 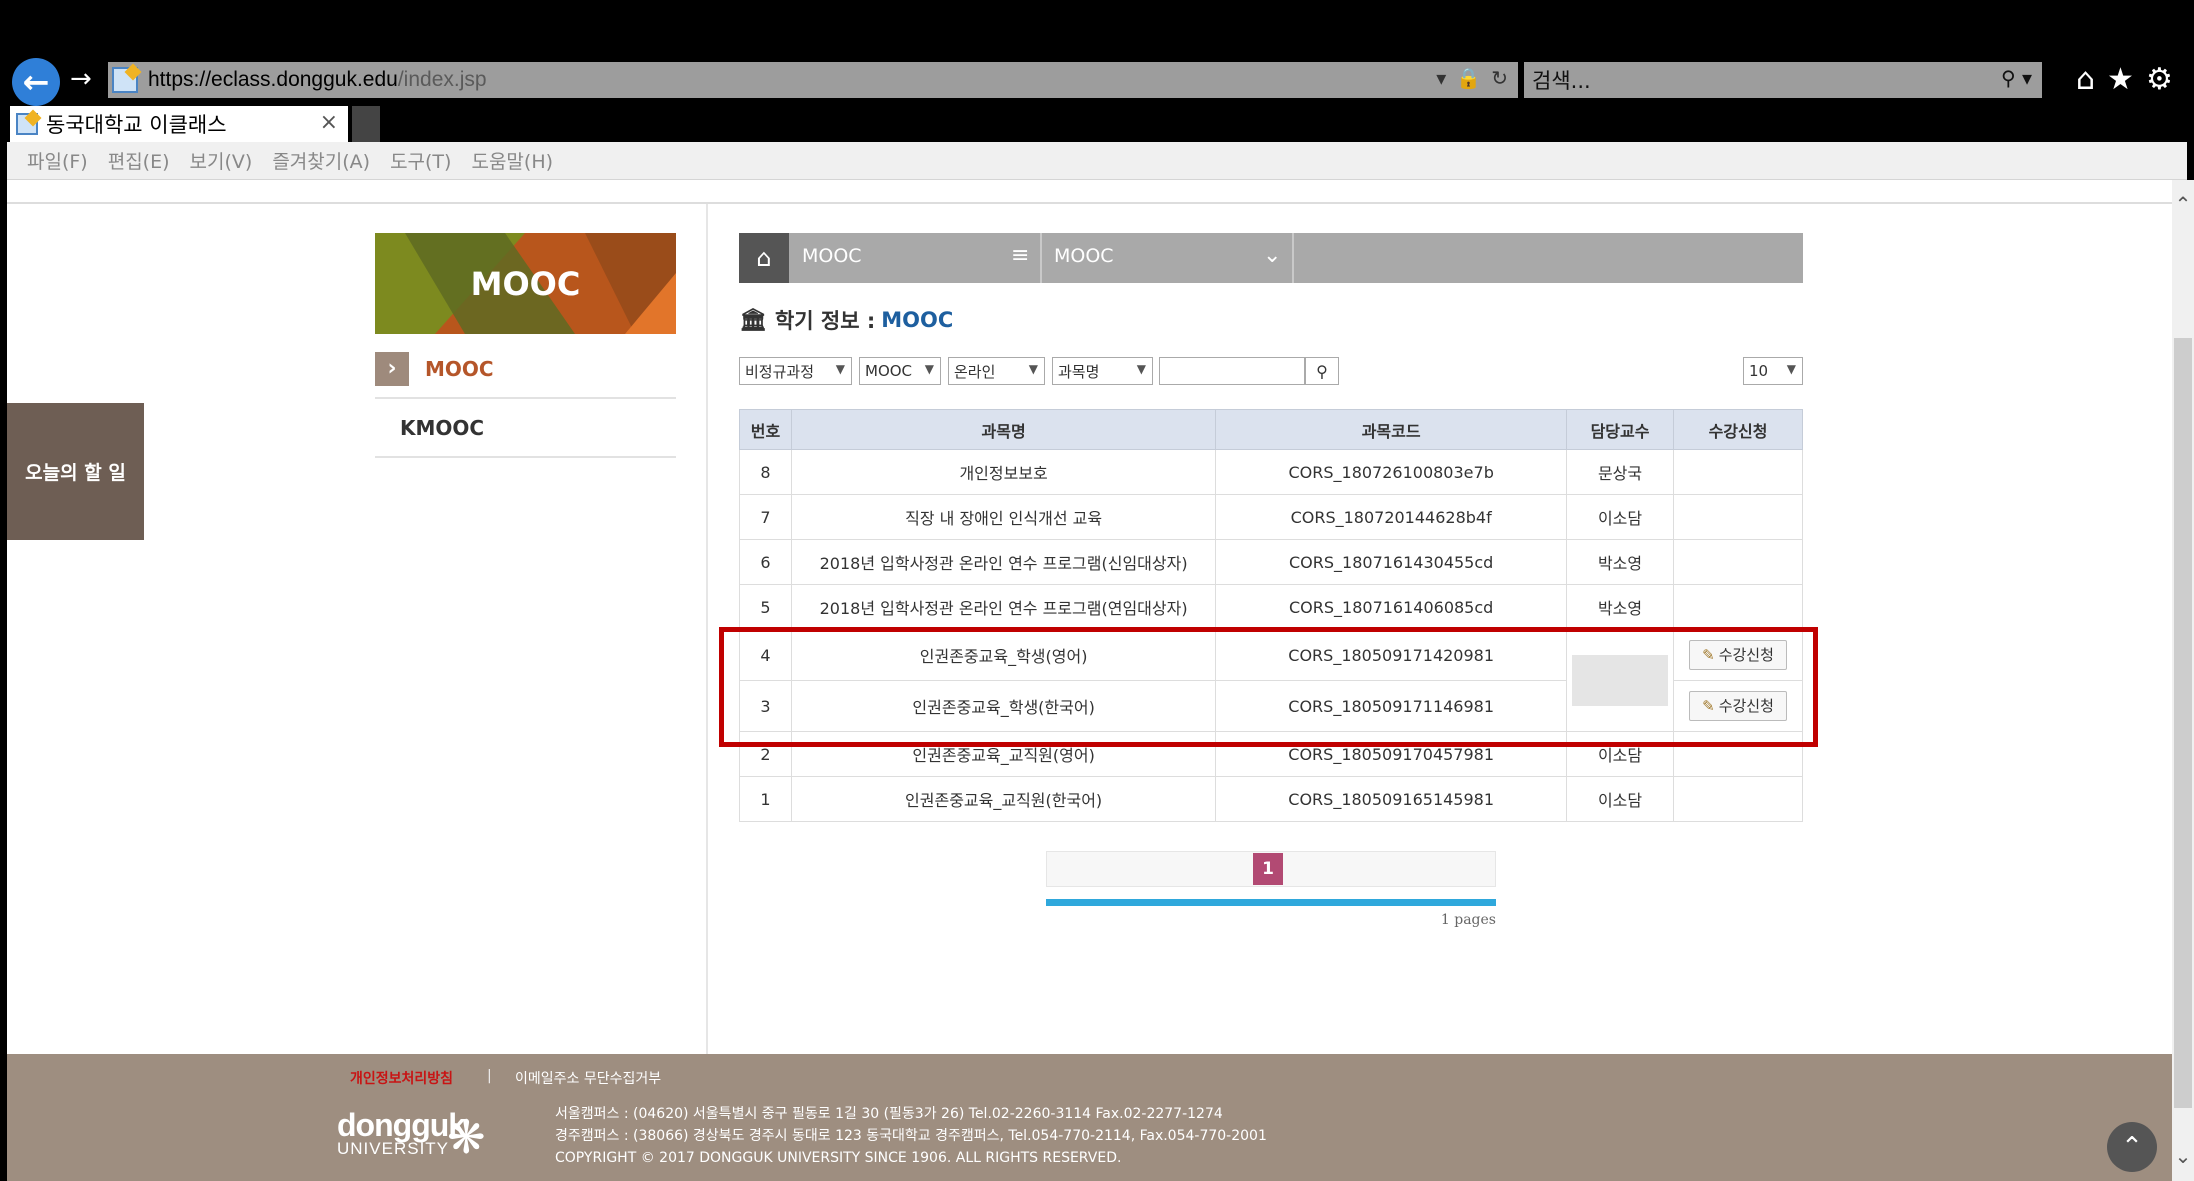 I want to click on cell-no: 3, so click(x=765, y=706).